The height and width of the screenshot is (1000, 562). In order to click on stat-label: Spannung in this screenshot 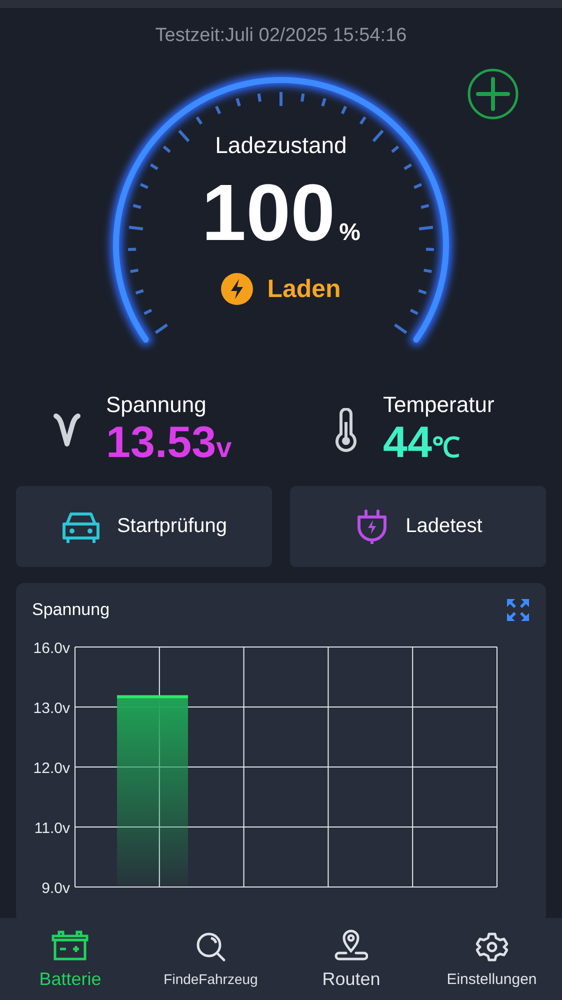, I will do `click(157, 405)`.